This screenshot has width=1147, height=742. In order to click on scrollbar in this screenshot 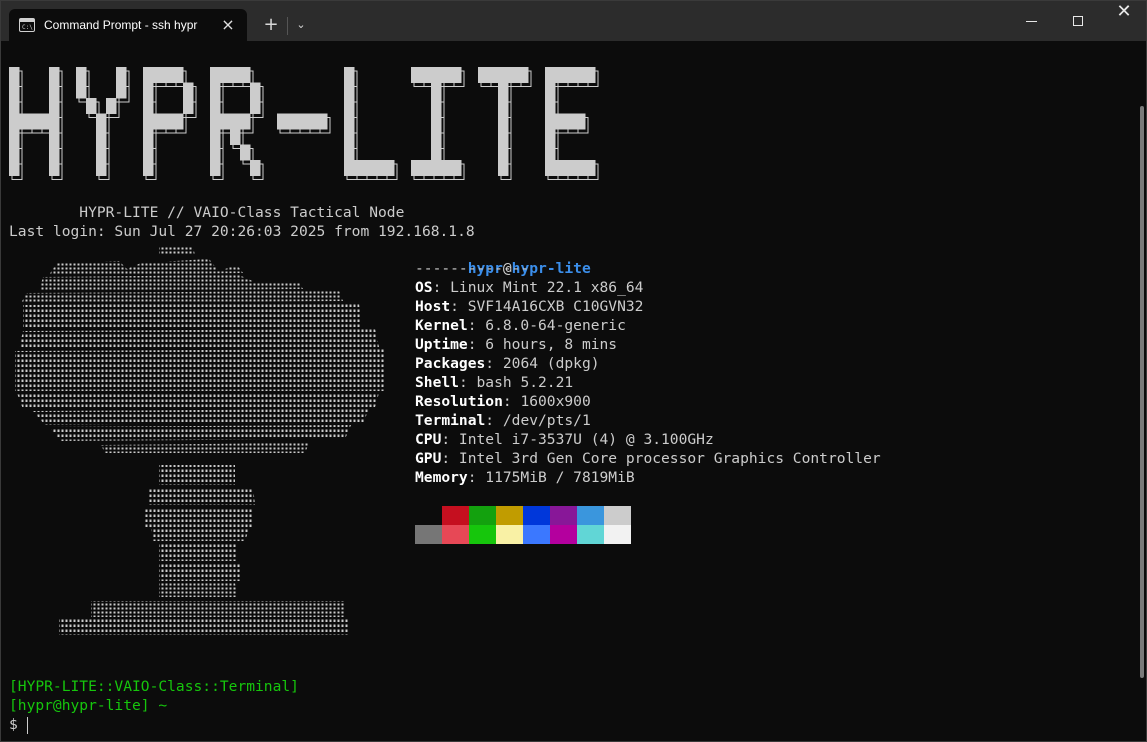, I will do `click(1142, 392)`.